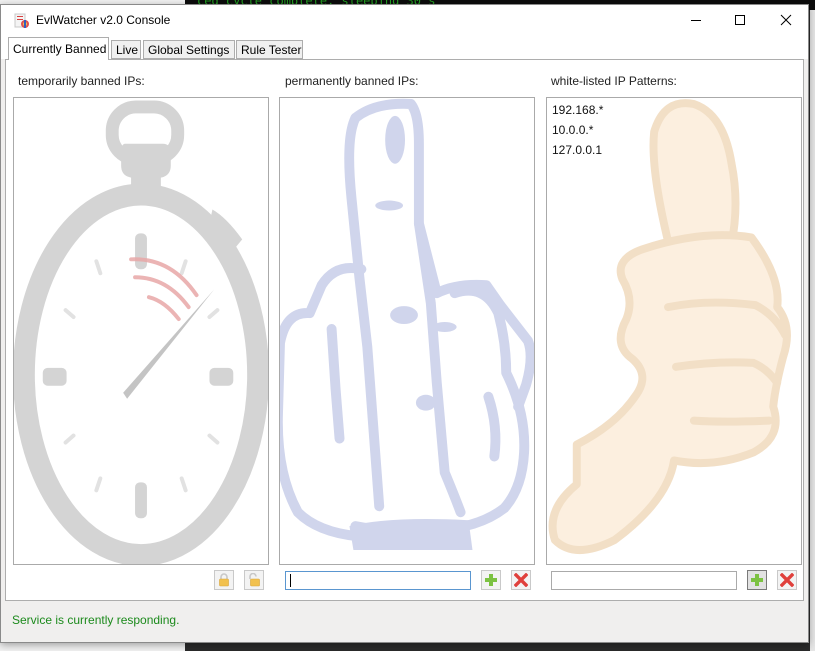 The image size is (815, 651). What do you see at coordinates (58, 48) in the screenshot?
I see `tab-currently-banned: Currently Banned` at bounding box center [58, 48].